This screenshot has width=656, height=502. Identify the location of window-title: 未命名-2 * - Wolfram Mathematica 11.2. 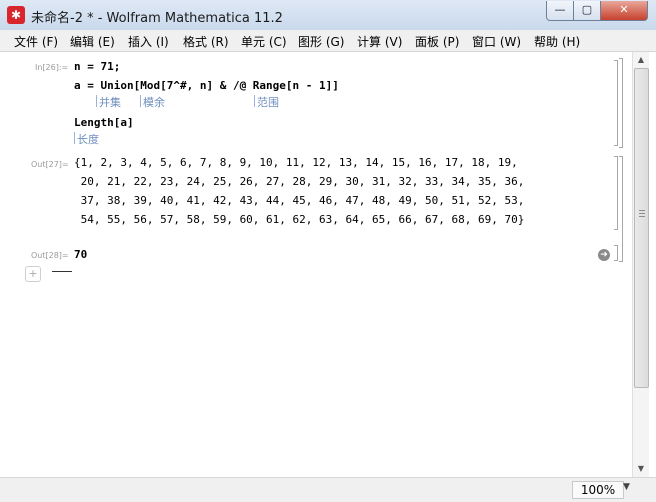
(157, 18).